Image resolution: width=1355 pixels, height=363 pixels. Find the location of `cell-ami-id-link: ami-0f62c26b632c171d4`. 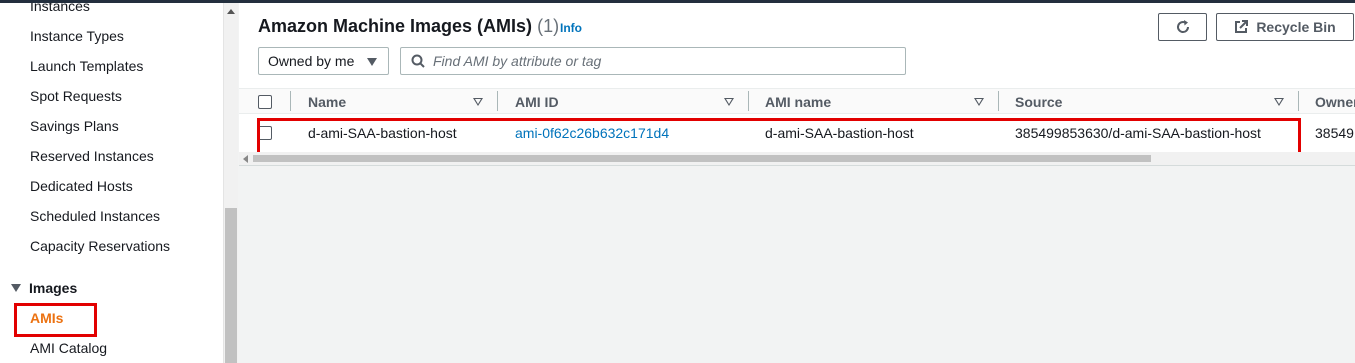

cell-ami-id-link: ami-0f62c26b632c171d4 is located at coordinates (592, 133).